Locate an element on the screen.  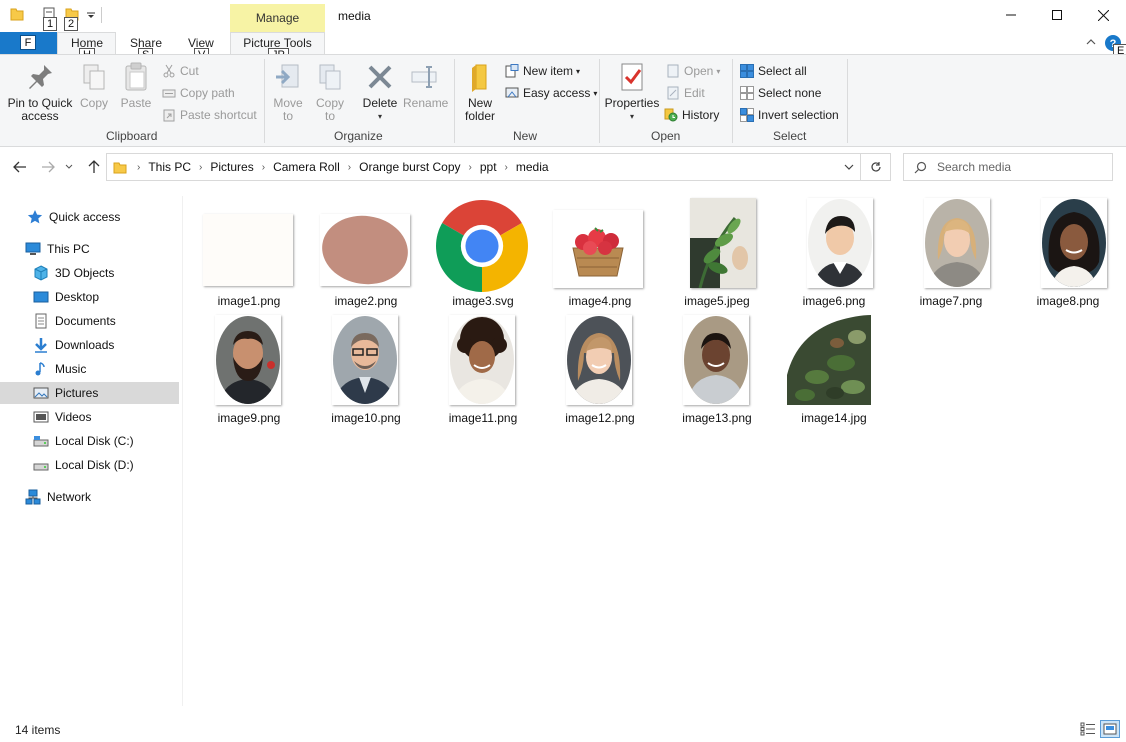
file-item-image6: image6.png is located at coordinates (830, 251).